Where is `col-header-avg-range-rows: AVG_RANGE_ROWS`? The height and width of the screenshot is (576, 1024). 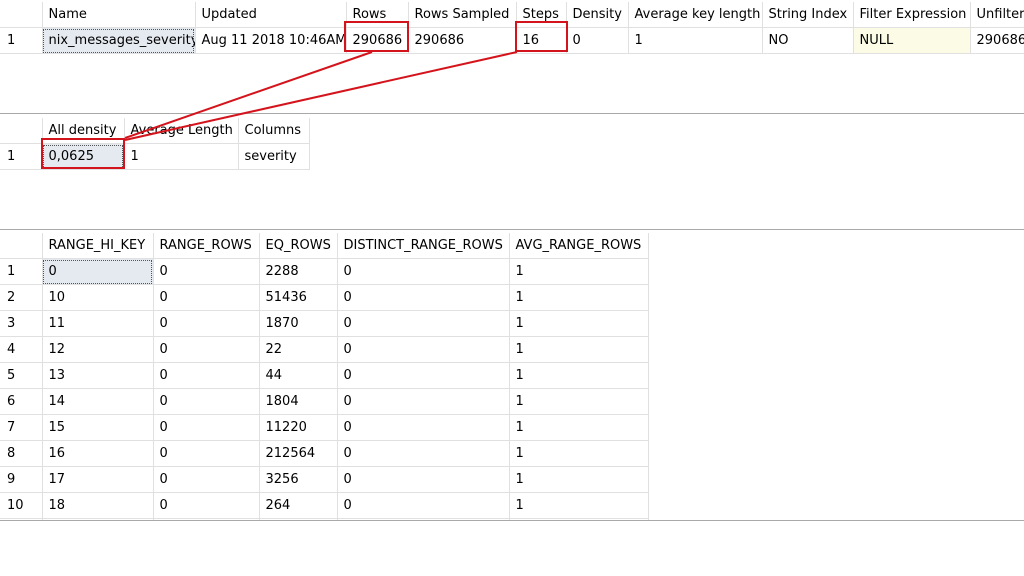 col-header-avg-range-rows: AVG_RANGE_ROWS is located at coordinates (579, 246).